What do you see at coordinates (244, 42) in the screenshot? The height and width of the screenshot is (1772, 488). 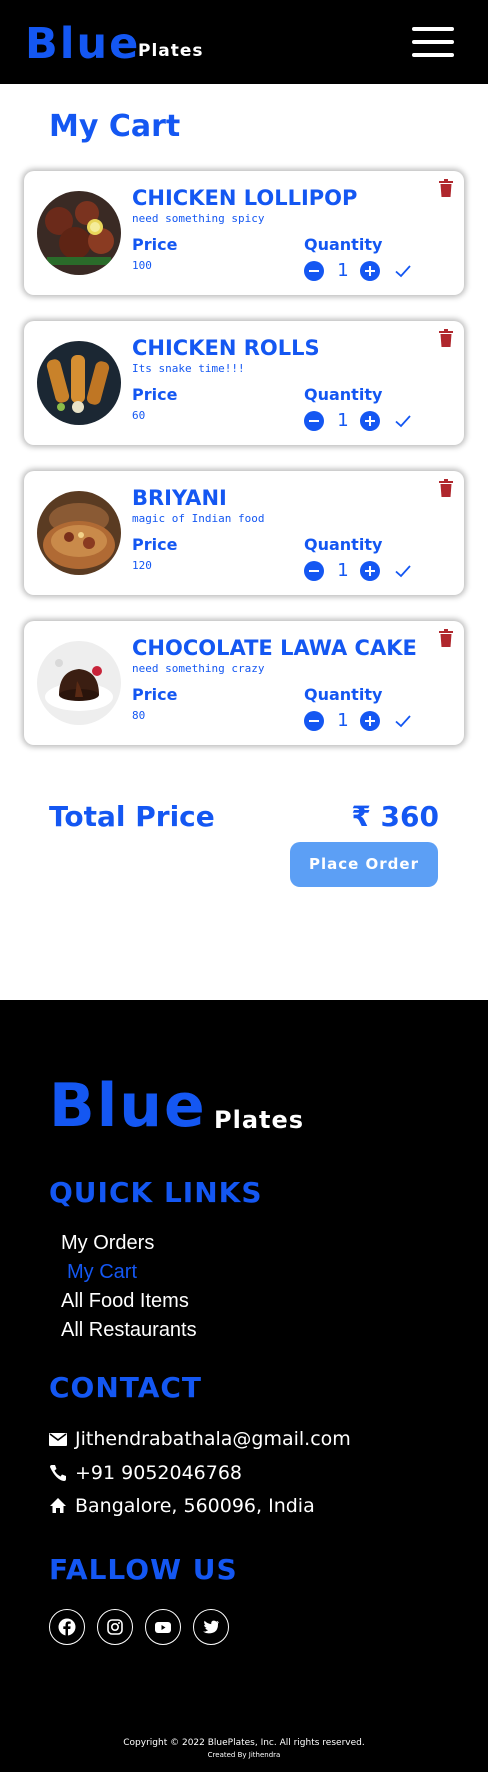 I see `top-navbar: Blue Plates` at bounding box center [244, 42].